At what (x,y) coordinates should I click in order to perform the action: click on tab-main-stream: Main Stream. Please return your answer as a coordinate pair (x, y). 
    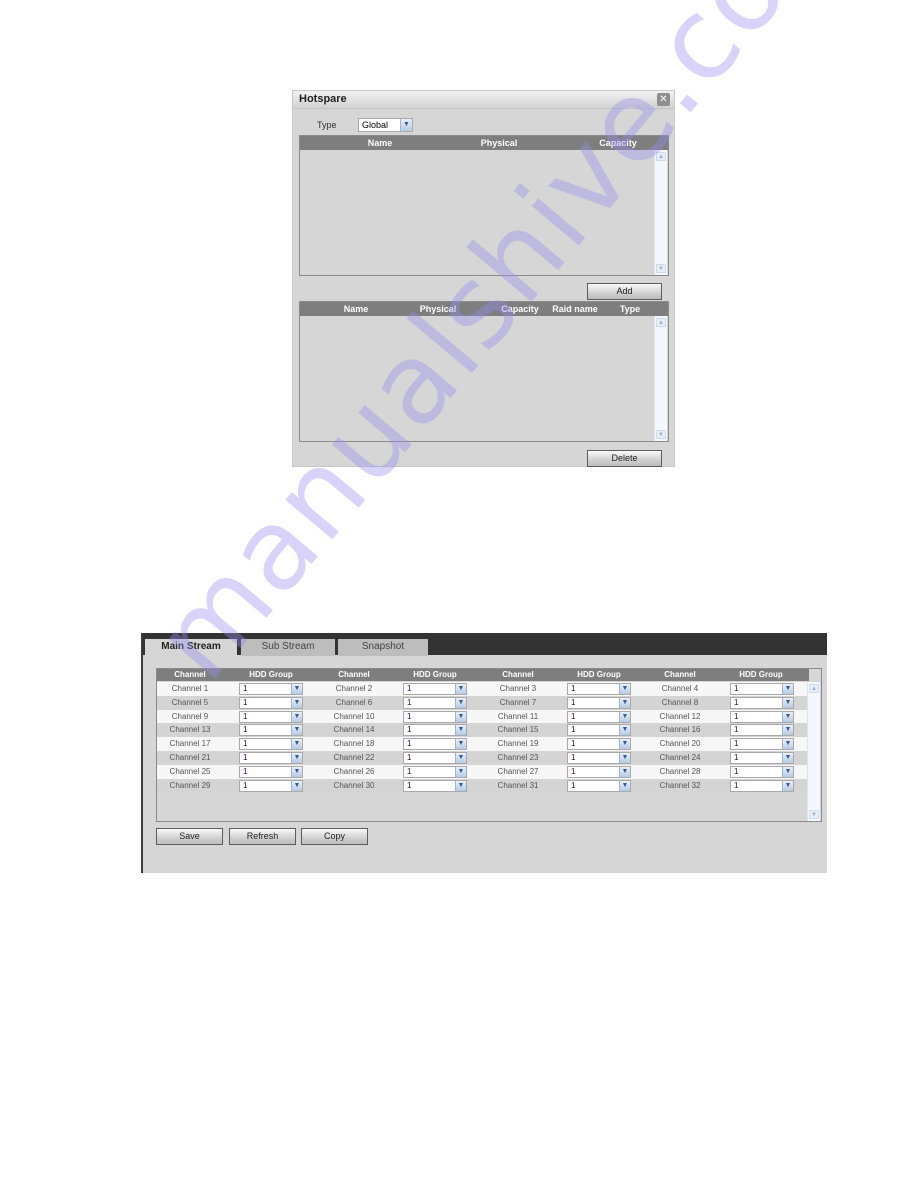
    Looking at the image, I should click on (191, 648).